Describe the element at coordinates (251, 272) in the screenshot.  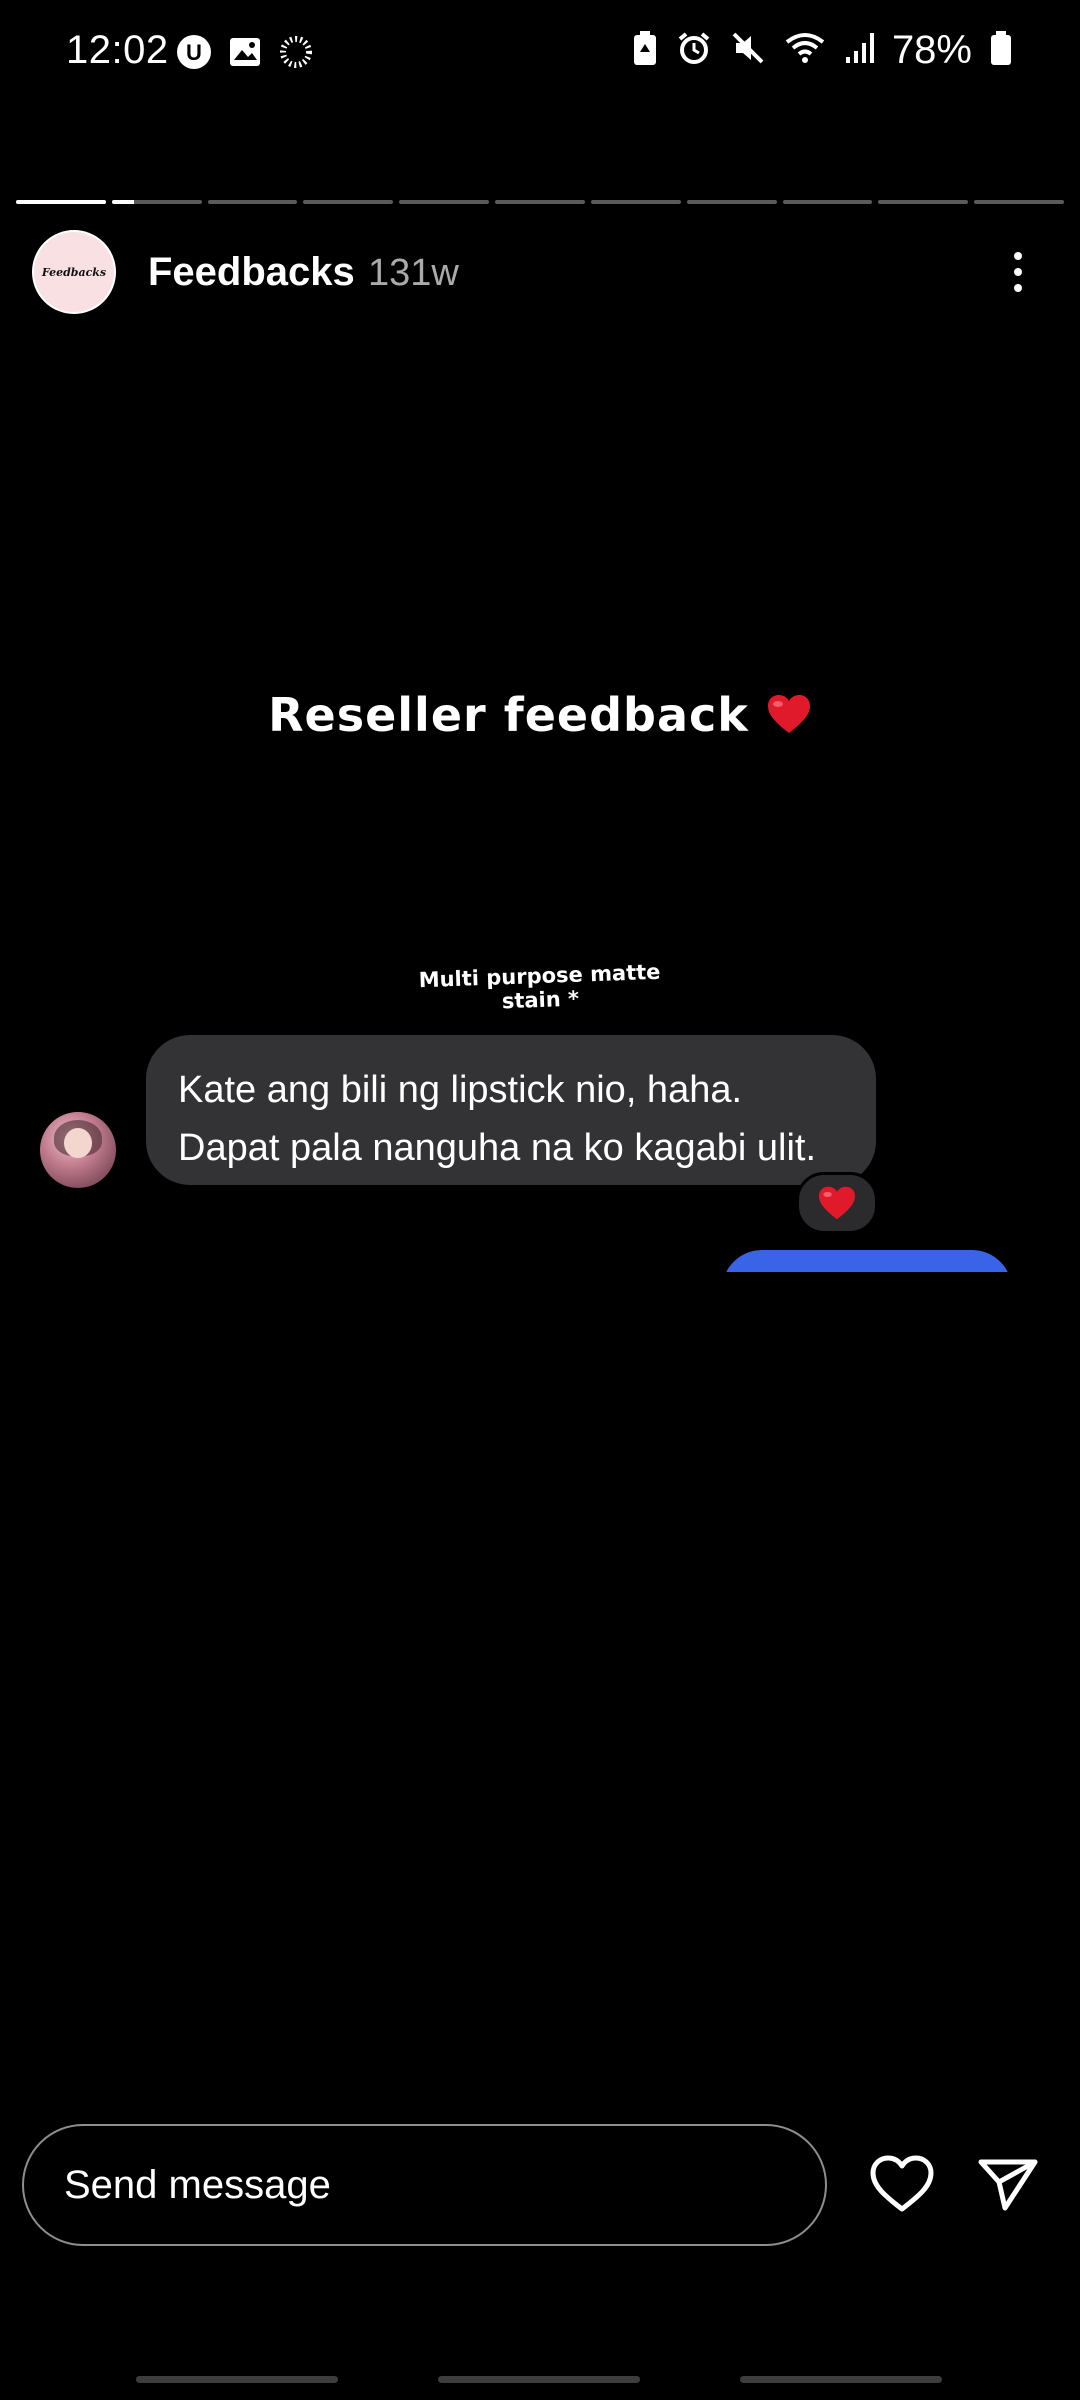
I see `profile-name: Feedbacks` at that location.